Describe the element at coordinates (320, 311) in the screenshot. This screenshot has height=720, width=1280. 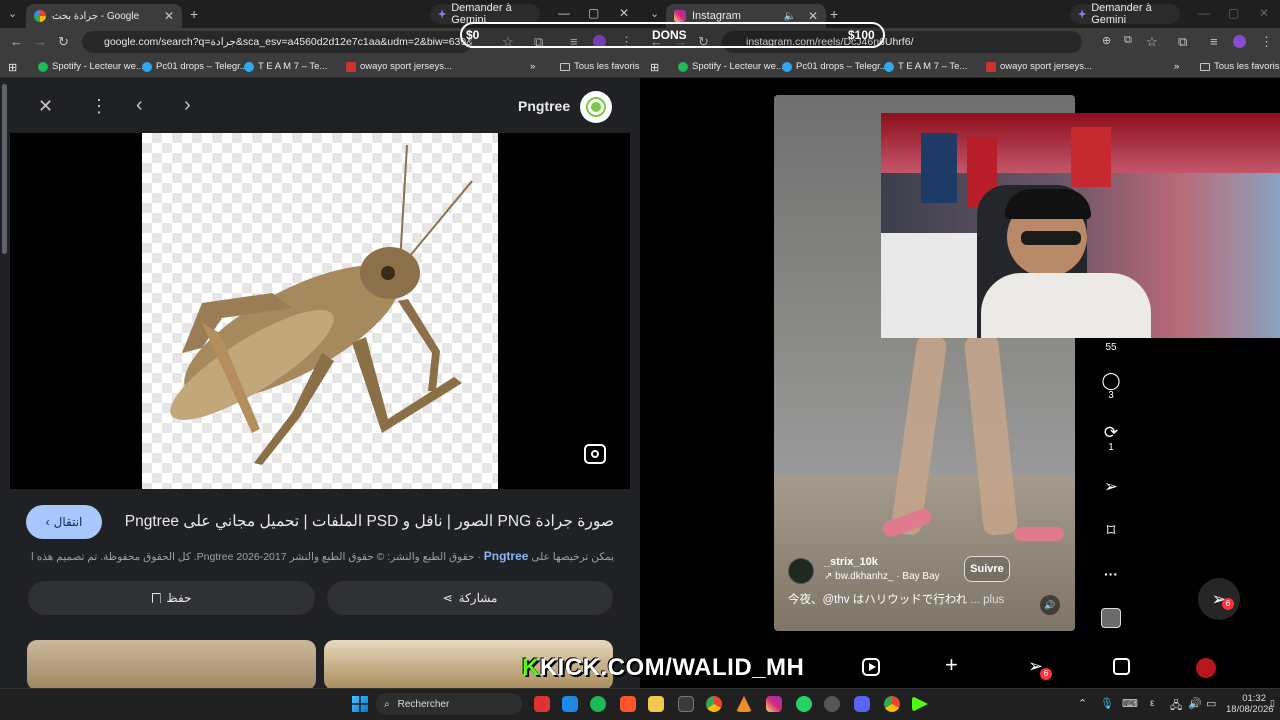
I see `grasshopper-image` at that location.